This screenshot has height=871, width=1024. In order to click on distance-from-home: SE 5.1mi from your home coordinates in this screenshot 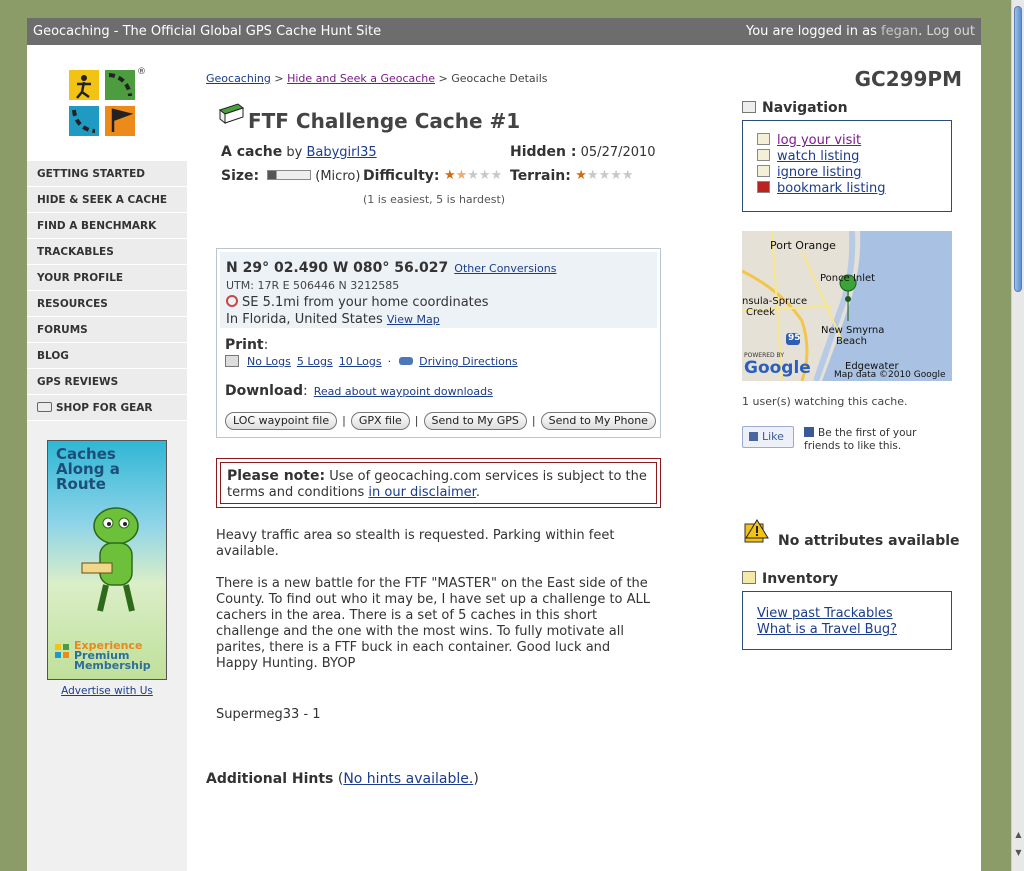, I will do `click(357, 302)`.